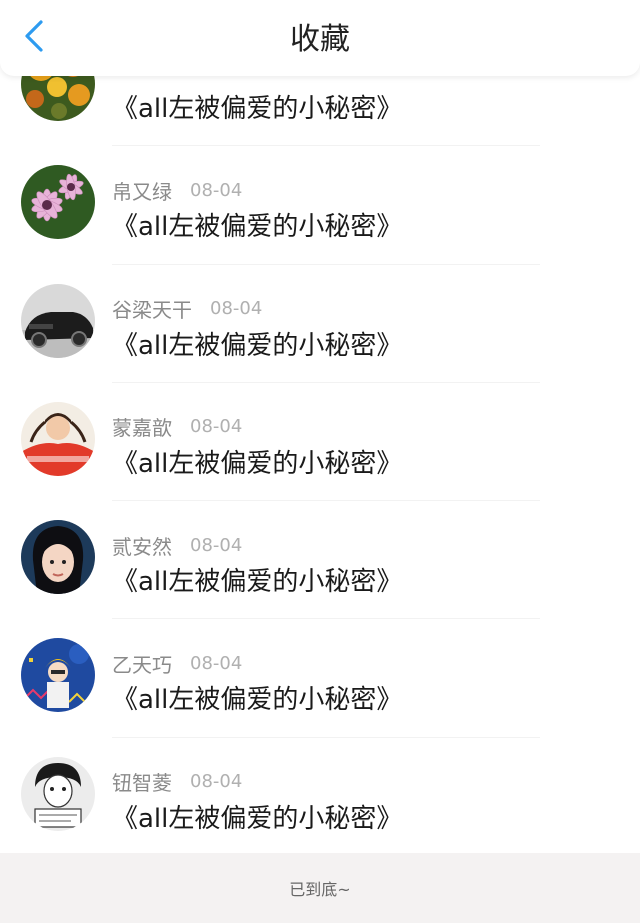  I want to click on item-meta: 乙天巧 08-04, so click(177, 663).